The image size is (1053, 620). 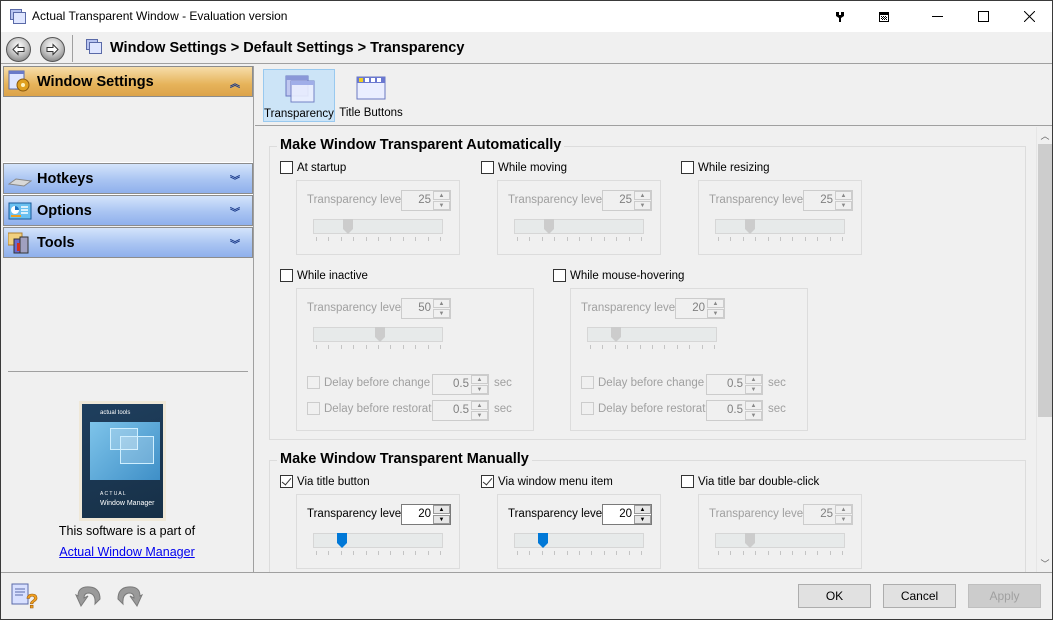 I want to click on scroll-down-button: ﹀, so click(x=1045, y=563).